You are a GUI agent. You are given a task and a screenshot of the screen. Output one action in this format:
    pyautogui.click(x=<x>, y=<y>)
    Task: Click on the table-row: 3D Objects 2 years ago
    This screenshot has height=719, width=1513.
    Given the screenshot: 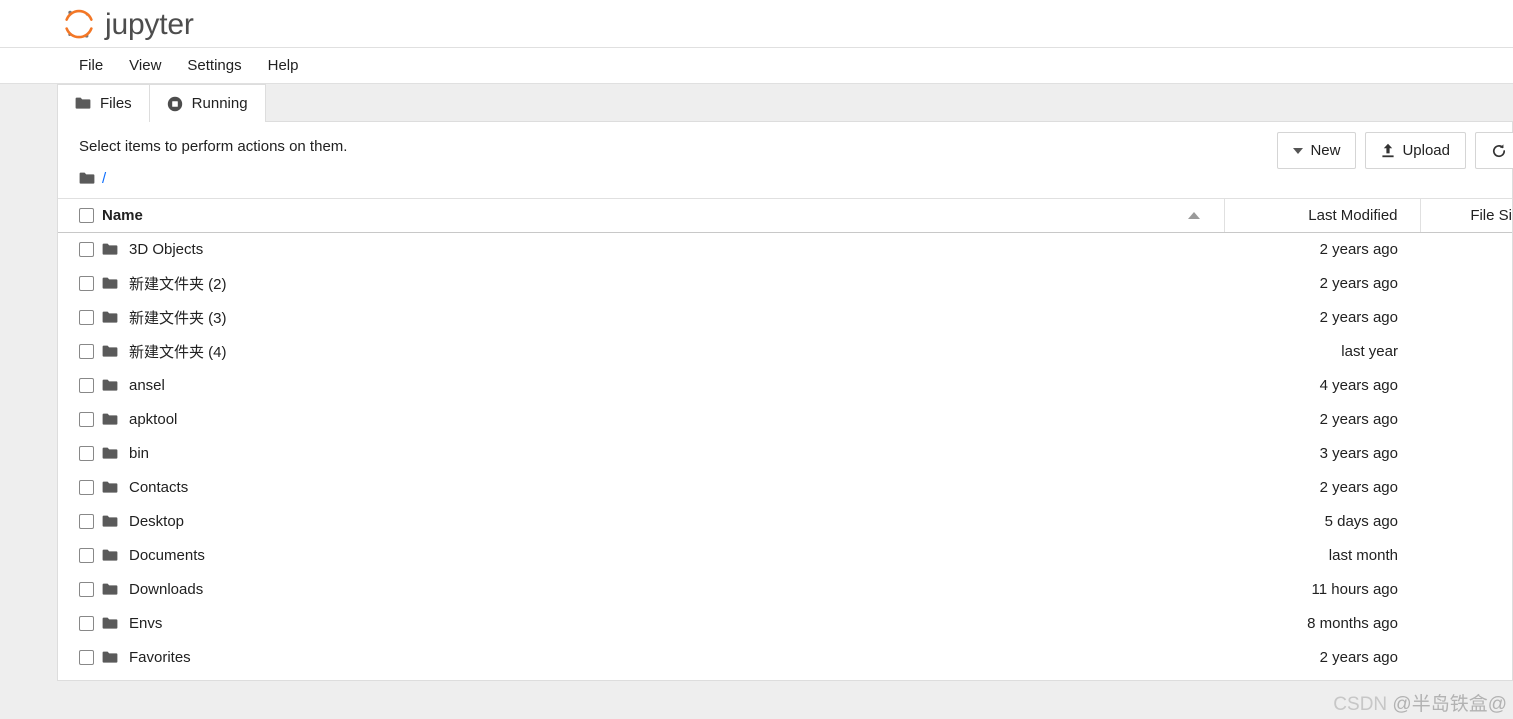 What is the action you would take?
    pyautogui.click(x=785, y=249)
    